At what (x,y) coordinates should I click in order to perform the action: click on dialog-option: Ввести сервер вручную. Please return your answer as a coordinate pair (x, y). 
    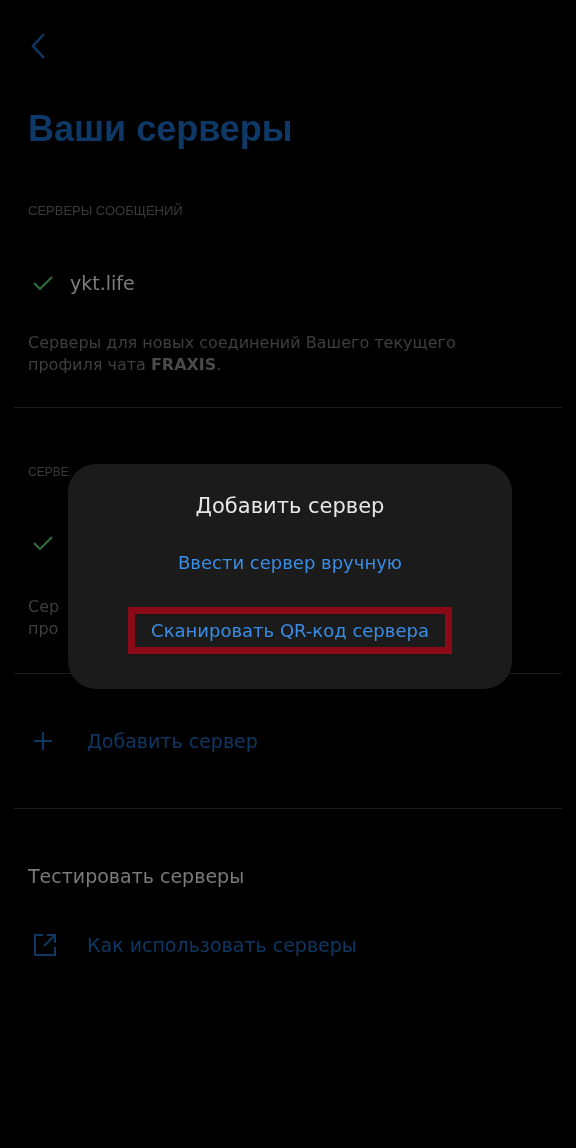
    Looking at the image, I should click on (290, 562).